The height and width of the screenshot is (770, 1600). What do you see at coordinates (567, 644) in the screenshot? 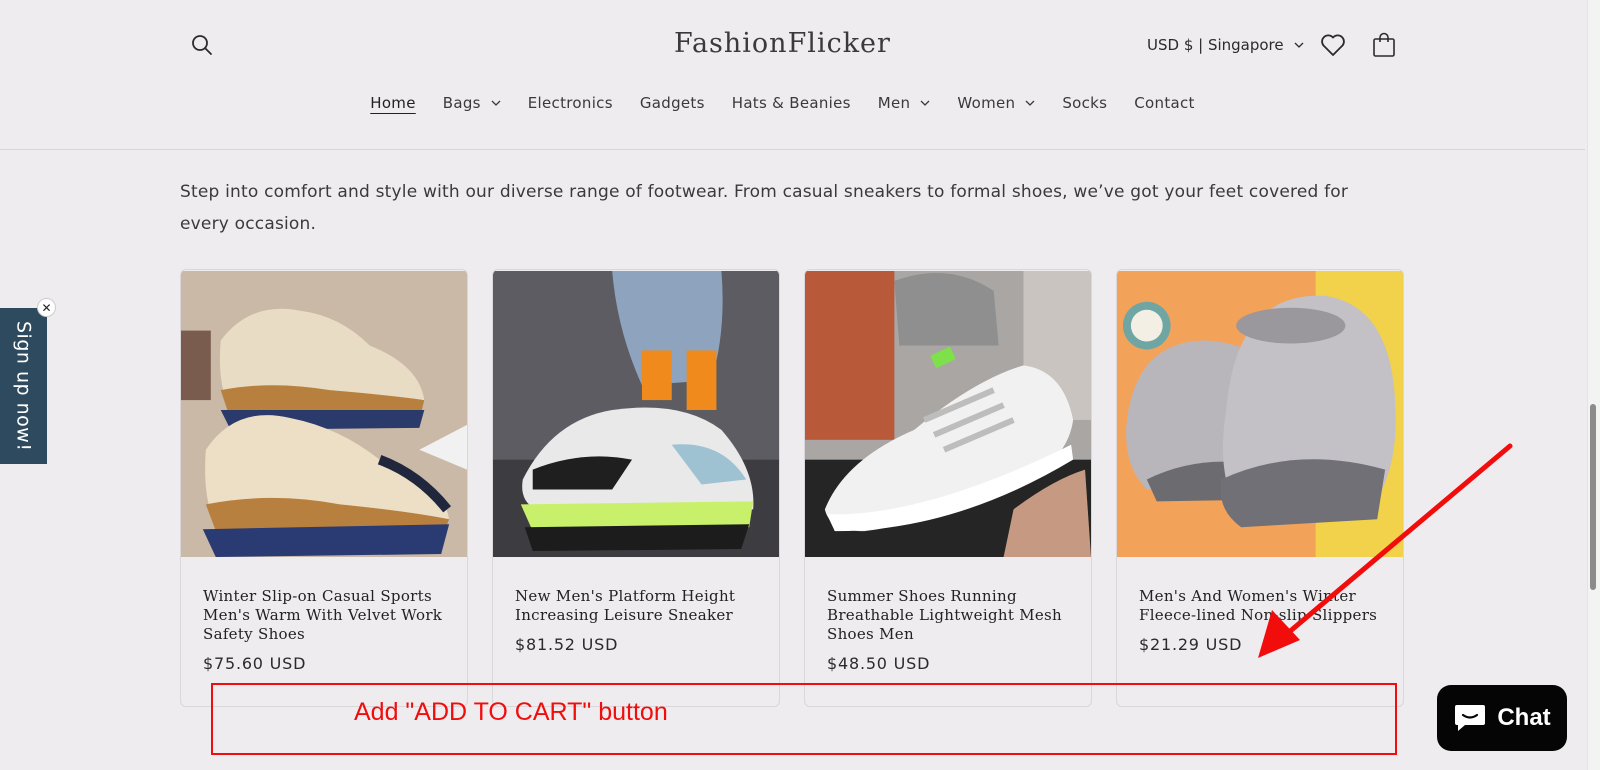
I see `product-price: $81.52 USD` at bounding box center [567, 644].